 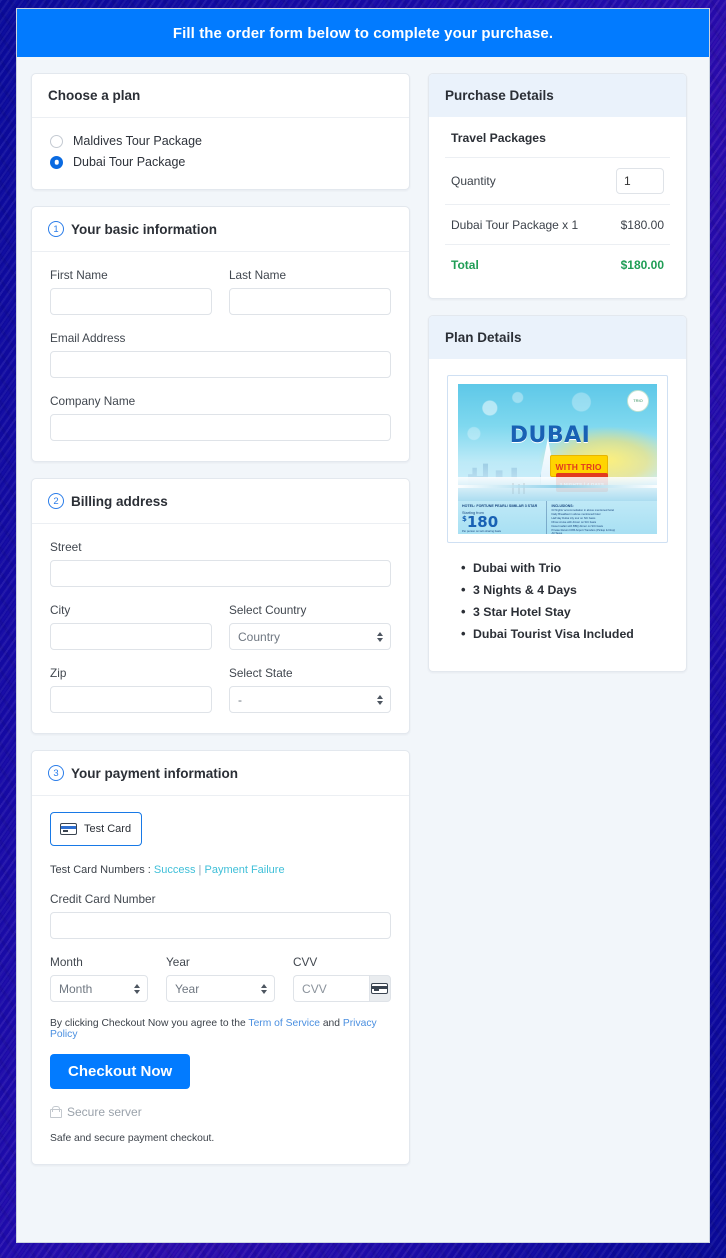 What do you see at coordinates (131, 699) in the screenshot?
I see `zip-input` at bounding box center [131, 699].